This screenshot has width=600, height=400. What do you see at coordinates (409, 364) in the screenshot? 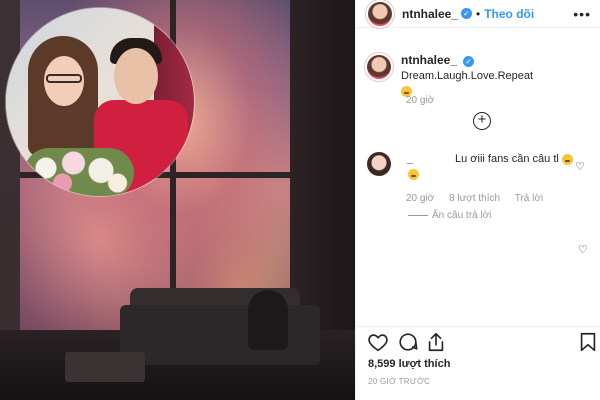
I see `likes-count: 8,599 lượt thích` at bounding box center [409, 364].